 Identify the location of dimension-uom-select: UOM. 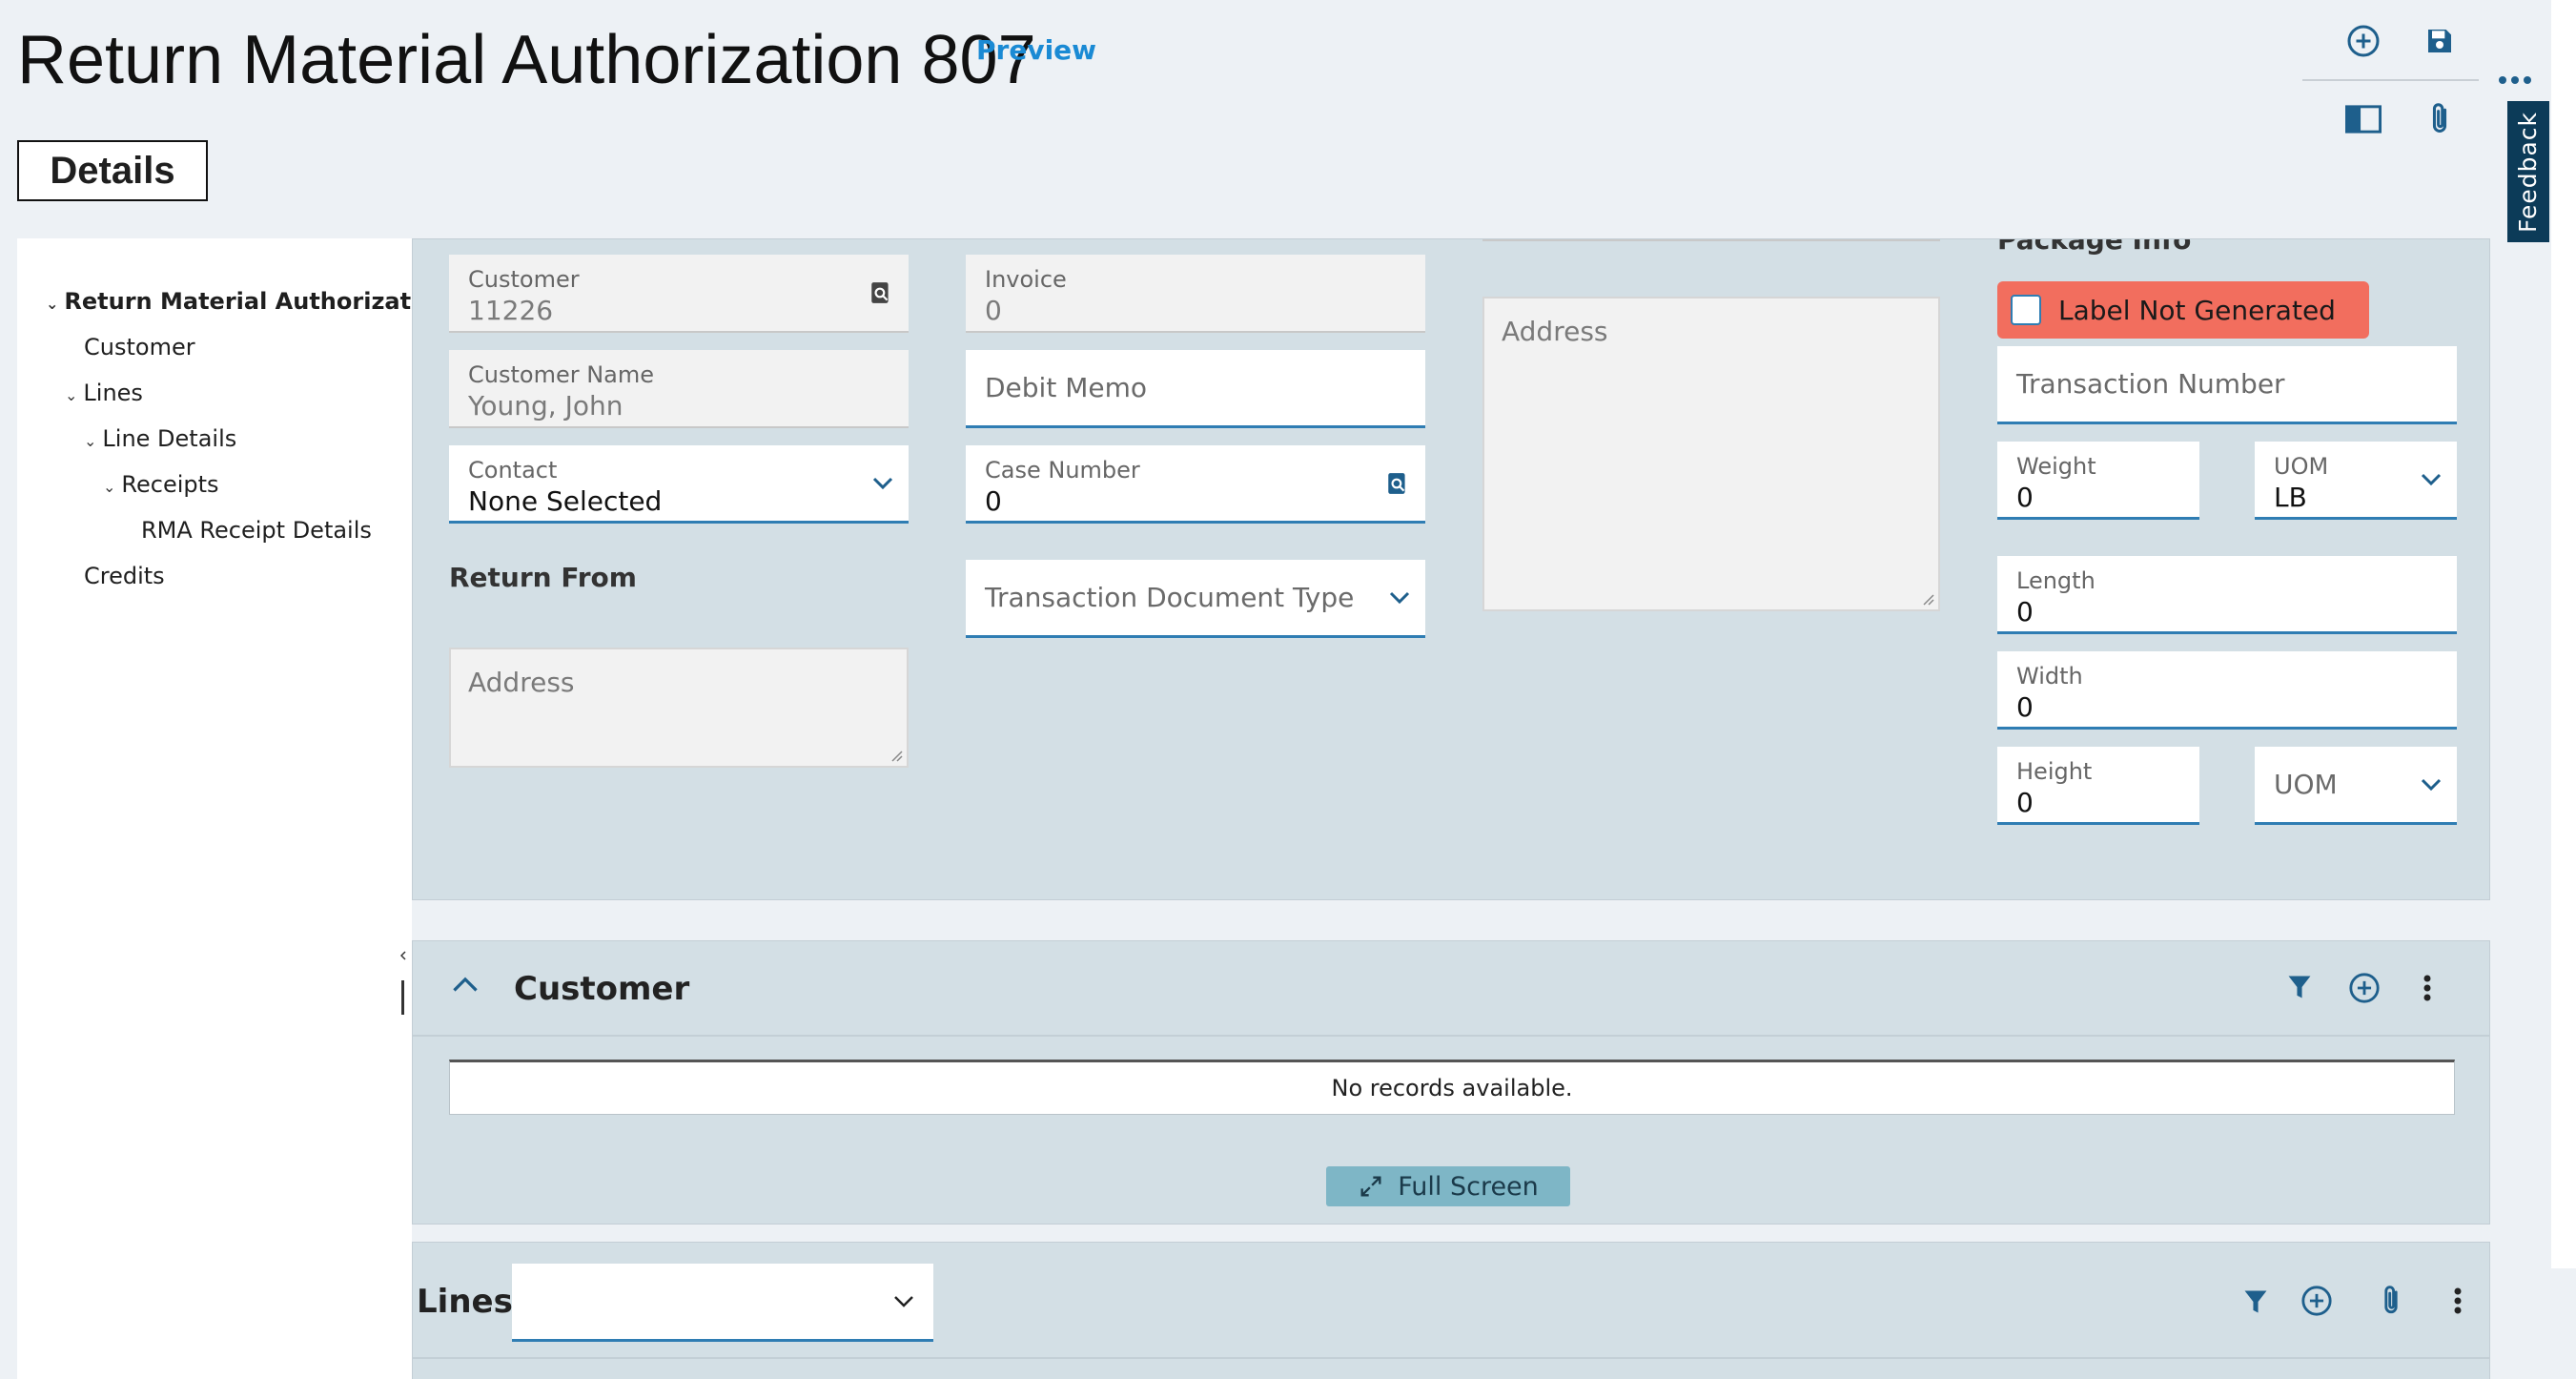
(2356, 786).